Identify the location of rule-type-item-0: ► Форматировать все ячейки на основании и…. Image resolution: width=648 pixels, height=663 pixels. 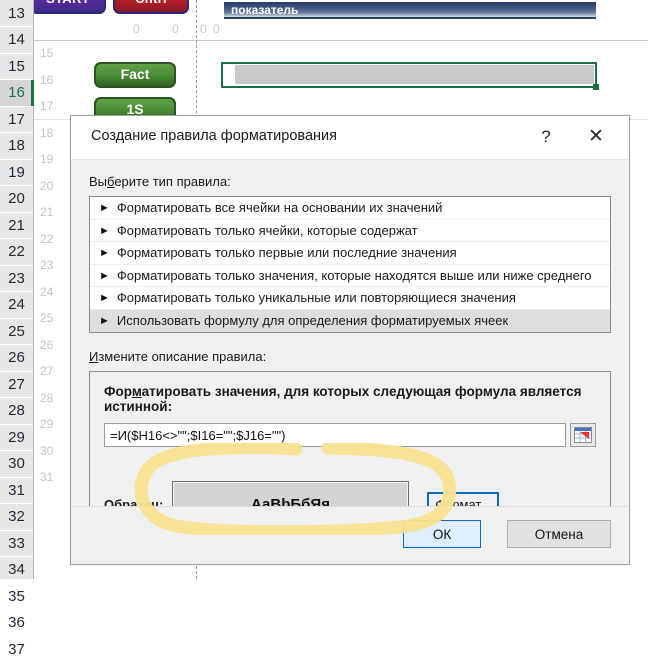
(350, 208).